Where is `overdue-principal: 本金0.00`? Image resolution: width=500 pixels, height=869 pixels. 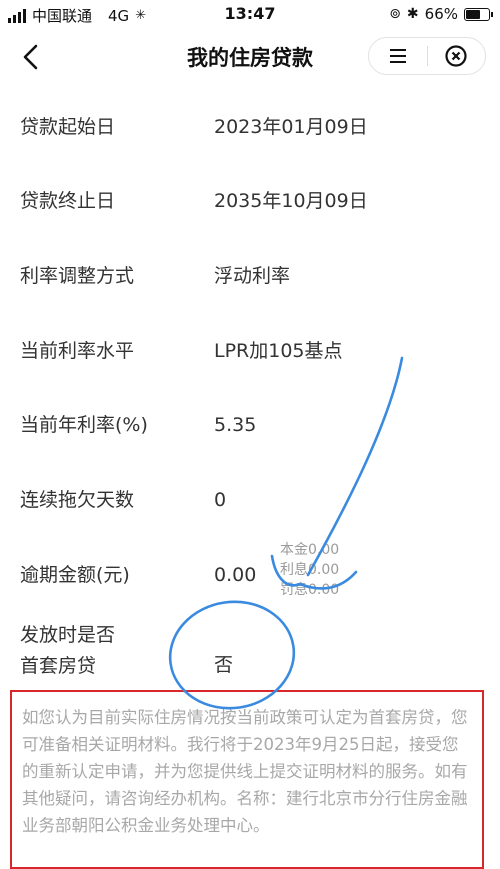
overdue-principal: 本金0.00 is located at coordinates (310, 550).